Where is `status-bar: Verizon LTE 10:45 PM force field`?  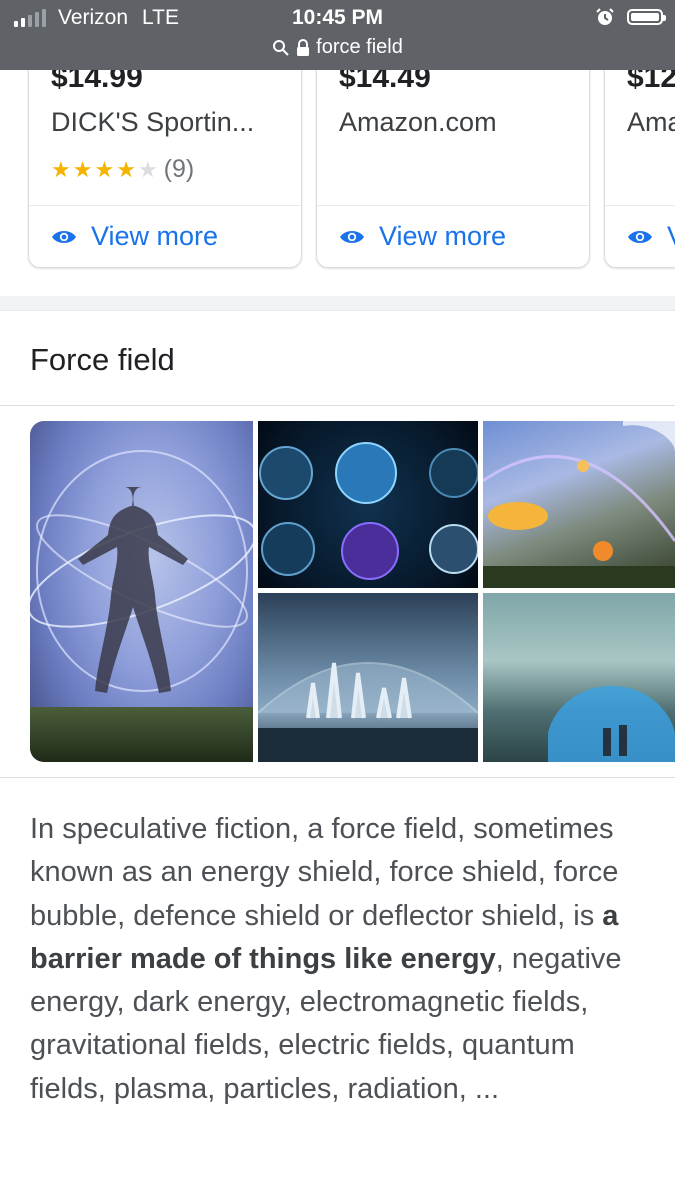
status-bar: Verizon LTE 10:45 PM force field is located at coordinates (337, 35).